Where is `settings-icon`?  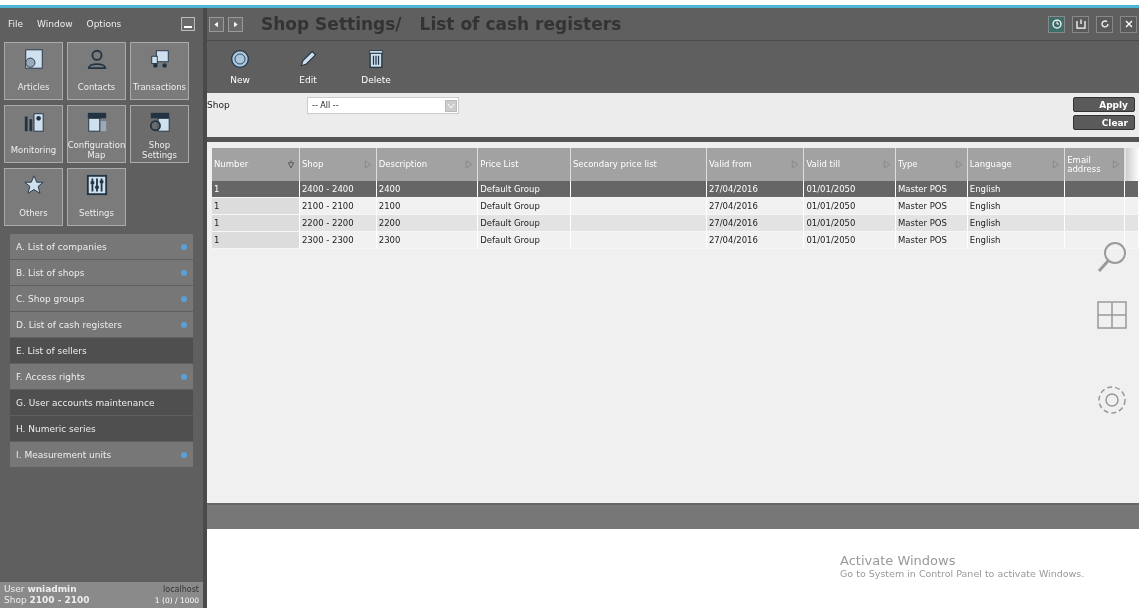 settings-icon is located at coordinates (1112, 400).